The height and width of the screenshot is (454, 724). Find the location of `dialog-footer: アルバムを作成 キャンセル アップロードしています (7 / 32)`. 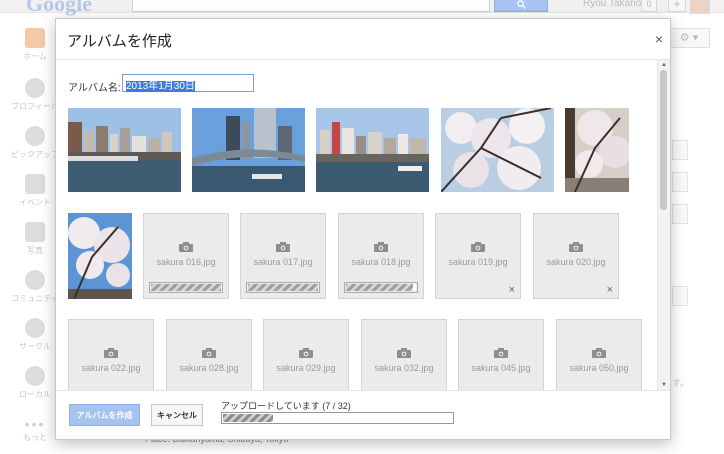

dialog-footer: アルバムを作成 キャンセル アップロードしています (7 / 32) is located at coordinates (363, 414).